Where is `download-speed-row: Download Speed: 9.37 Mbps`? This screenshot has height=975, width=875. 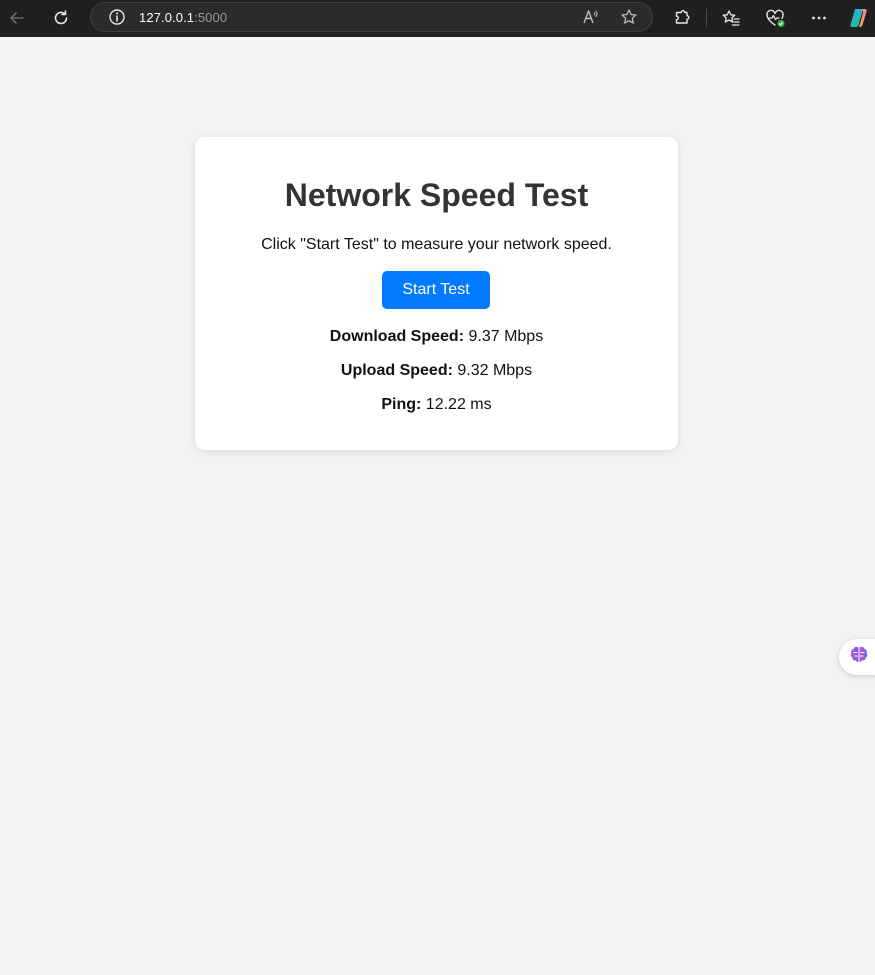 download-speed-row: Download Speed: 9.37 Mbps is located at coordinates (436, 337).